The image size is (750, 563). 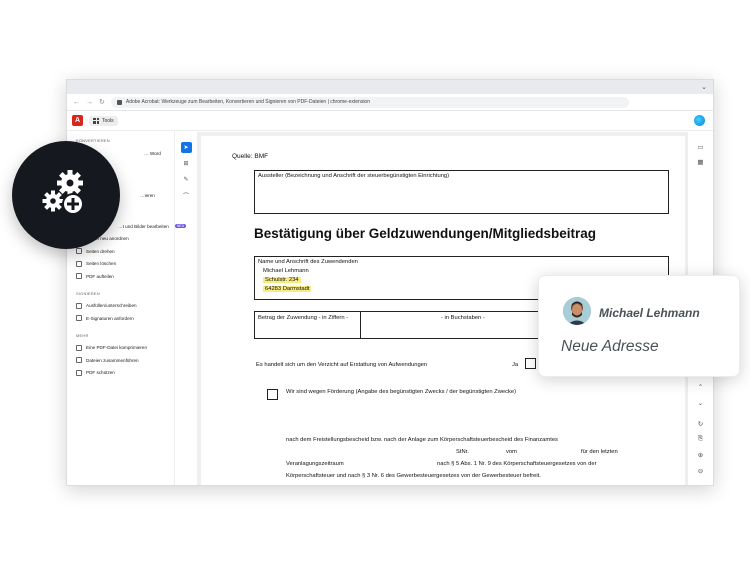 What do you see at coordinates (287, 289) in the screenshot?
I see `donor-city: 64283 Darmstadt` at bounding box center [287, 289].